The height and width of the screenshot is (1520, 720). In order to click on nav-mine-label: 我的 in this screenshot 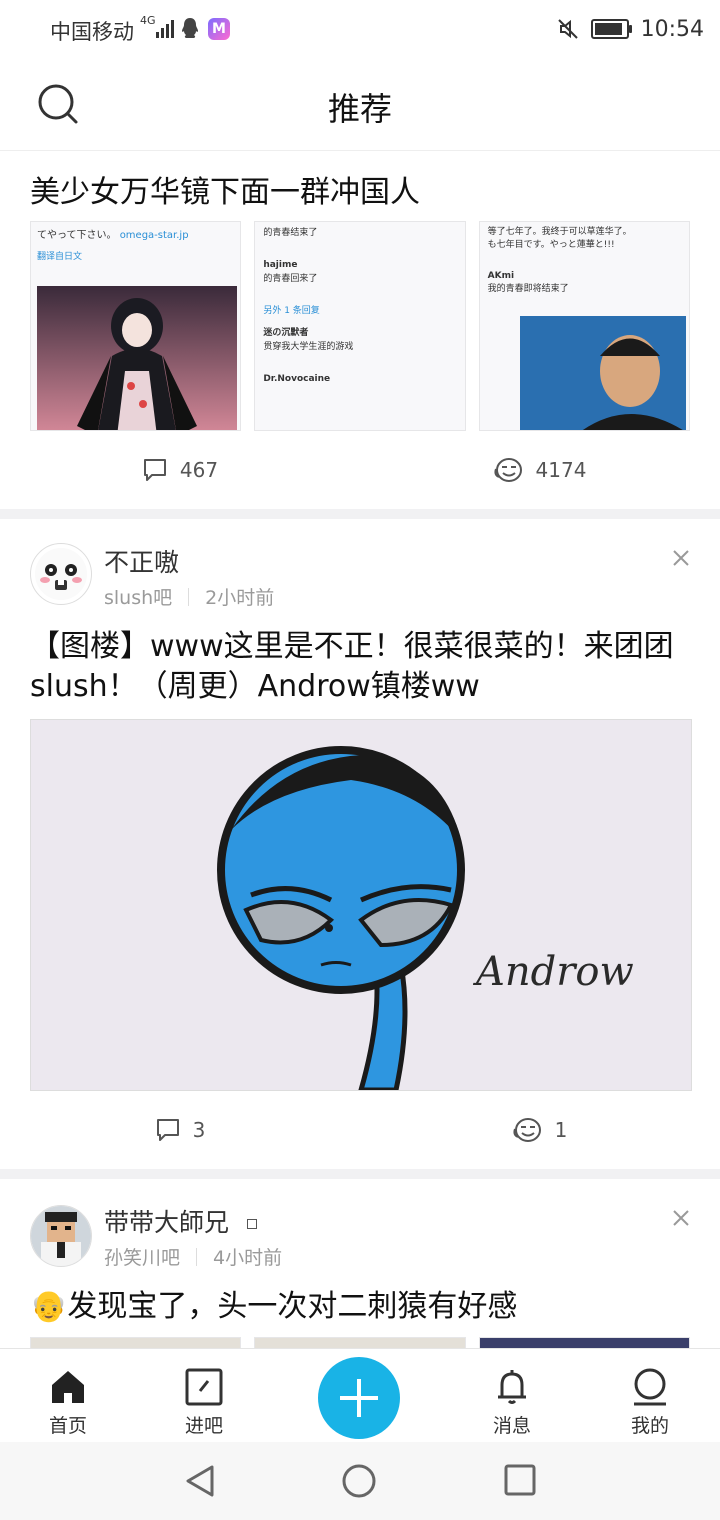, I will do `click(649, 1426)`.